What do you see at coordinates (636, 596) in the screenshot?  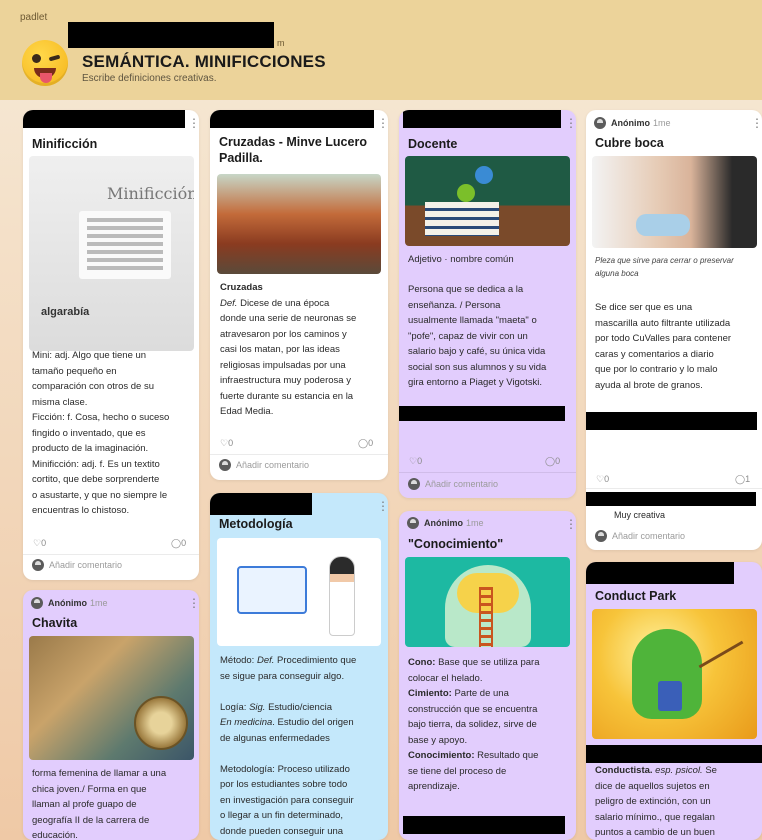 I see `post-title: Conduct Park` at bounding box center [636, 596].